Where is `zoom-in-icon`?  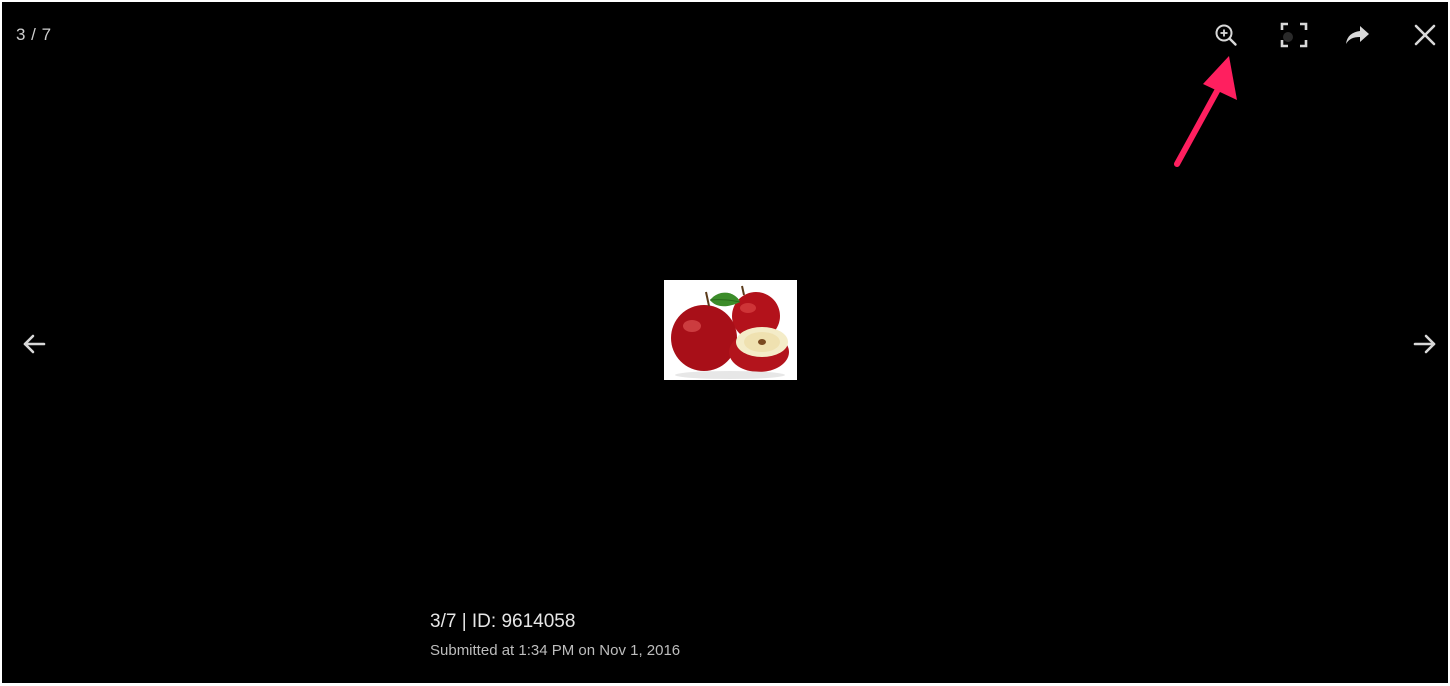 zoom-in-icon is located at coordinates (1226, 35).